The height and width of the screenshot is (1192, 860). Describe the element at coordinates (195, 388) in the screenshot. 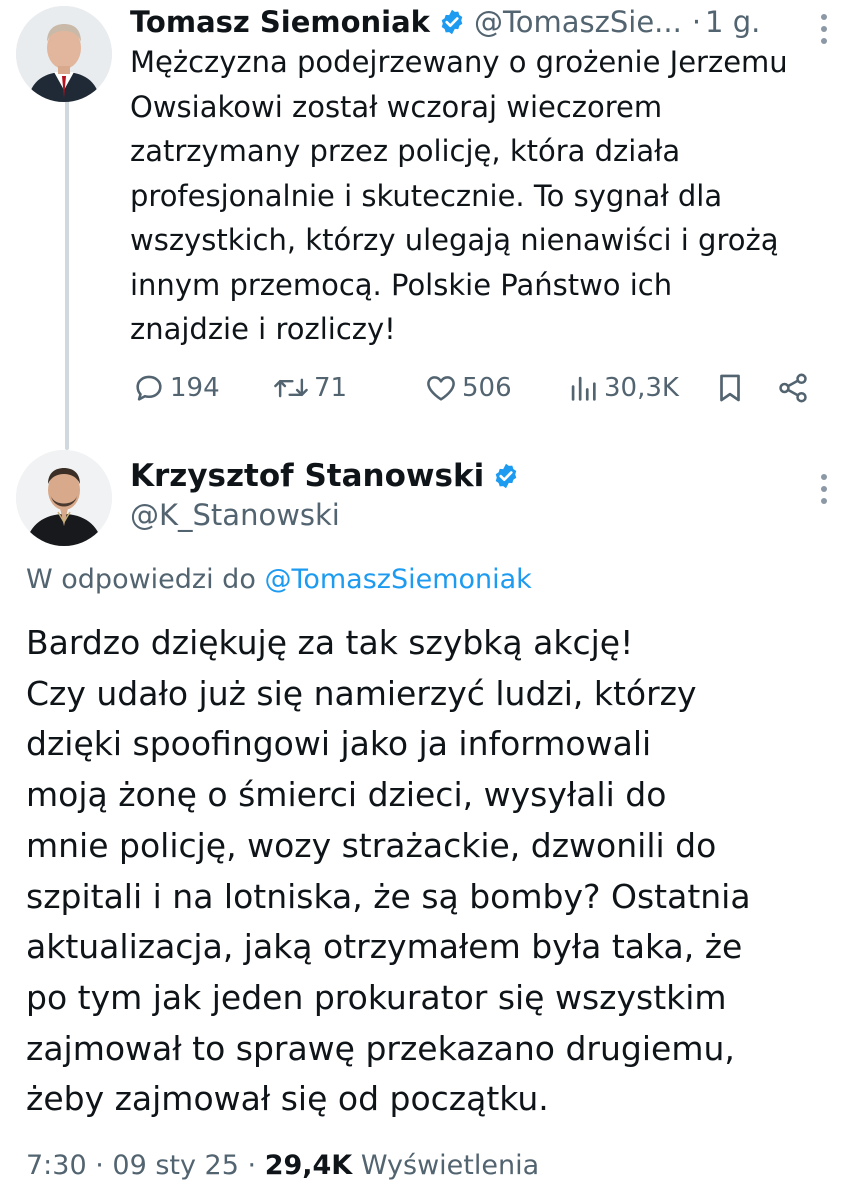

I see `reply-count: 194` at that location.